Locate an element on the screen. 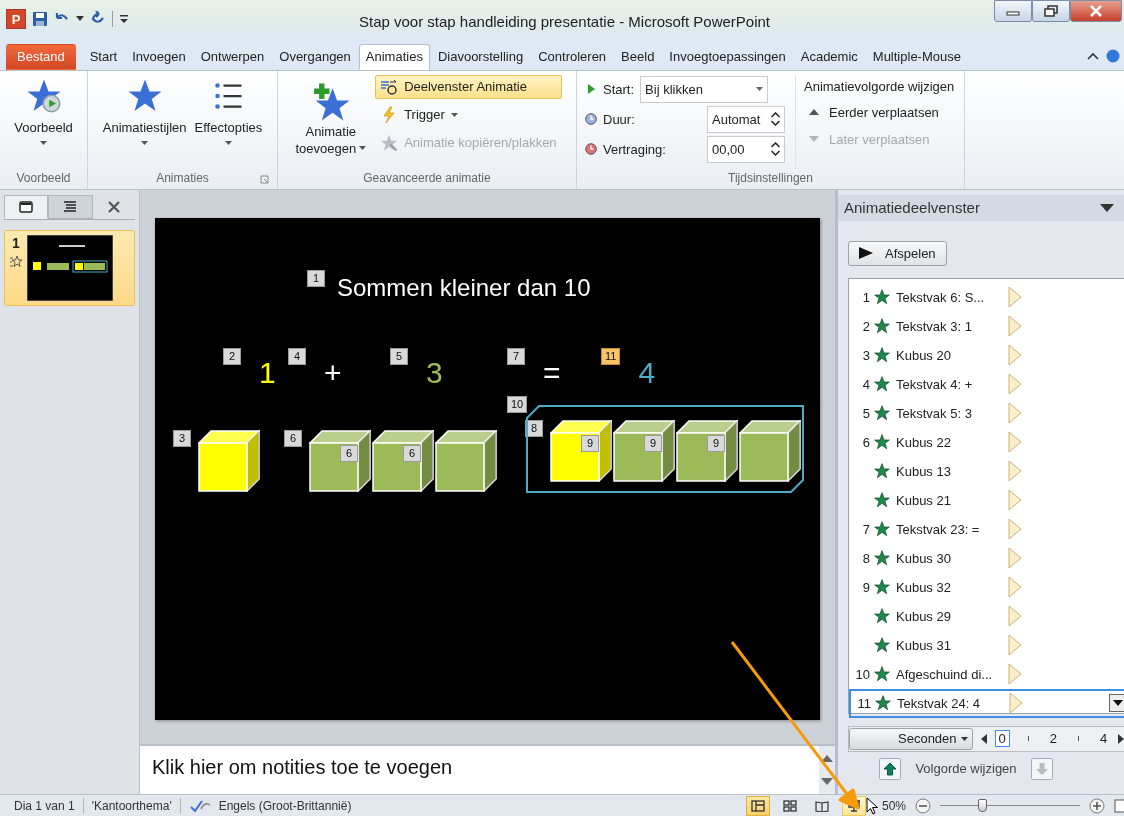  animation-styles-button: Animatiestijlen is located at coordinates (144, 121).